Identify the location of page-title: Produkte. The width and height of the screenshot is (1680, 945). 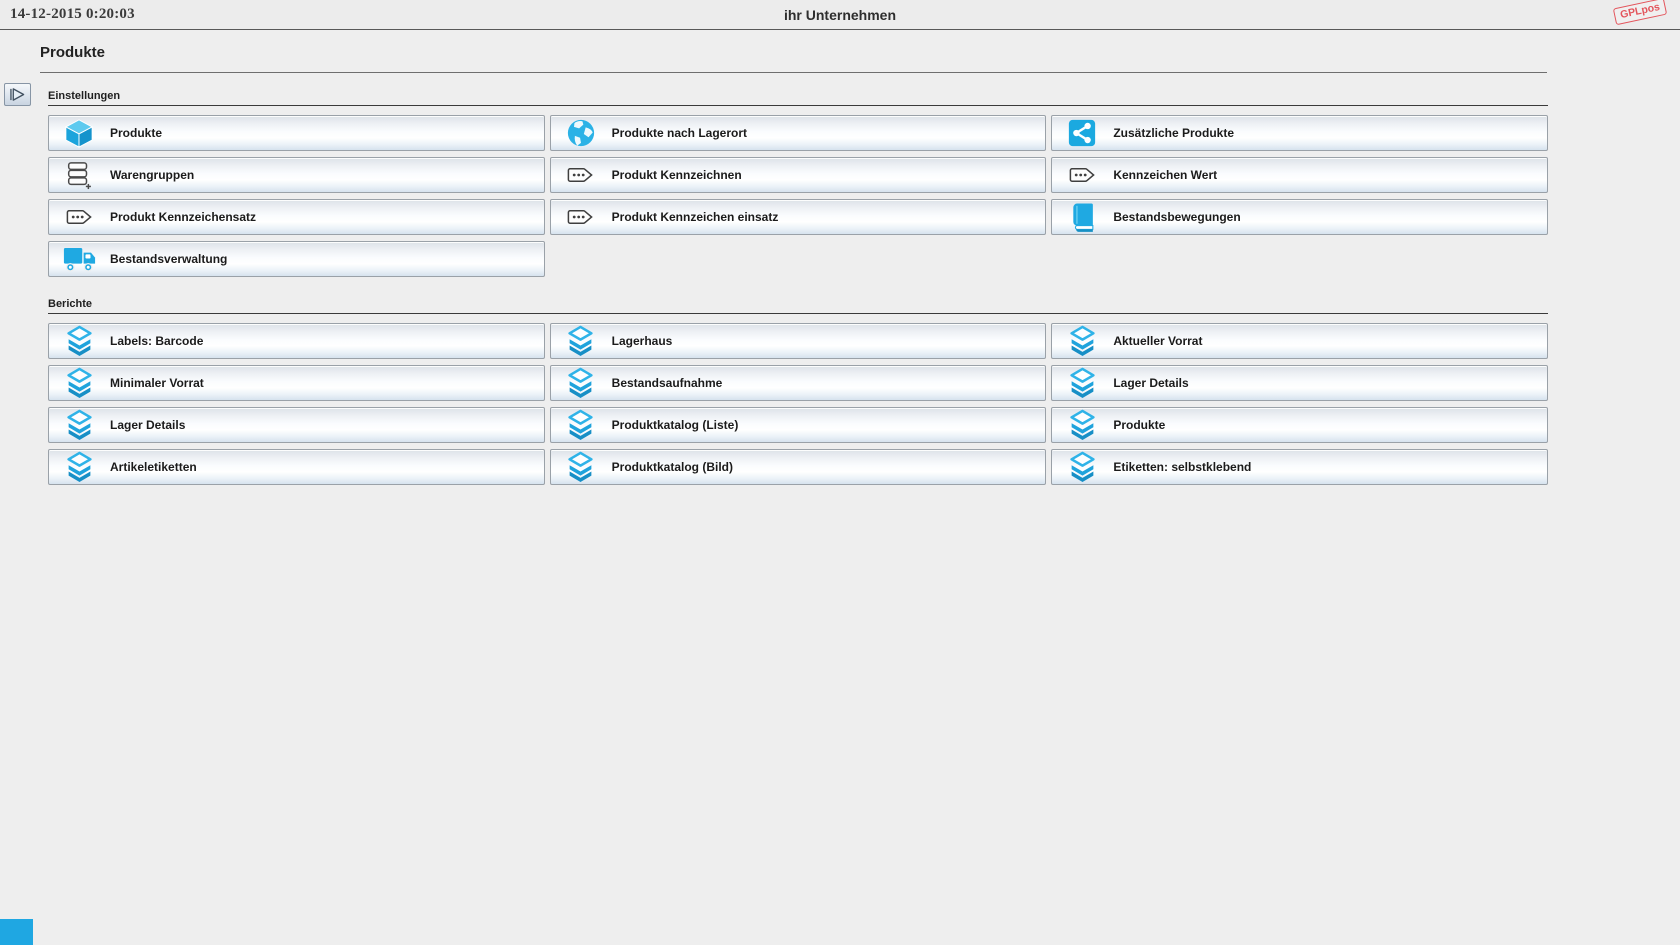
(73, 52).